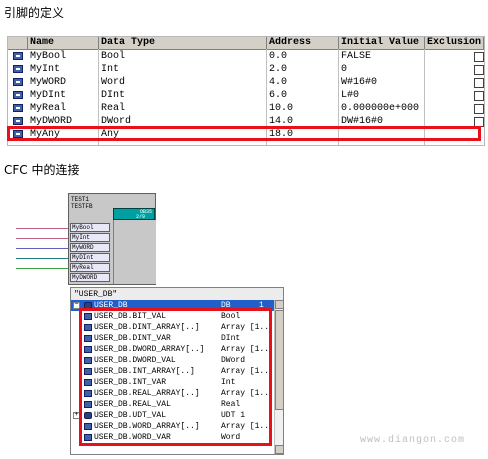  I want to click on table-row: MyWORD Word 4.0 W#16#0, so click(246, 82).